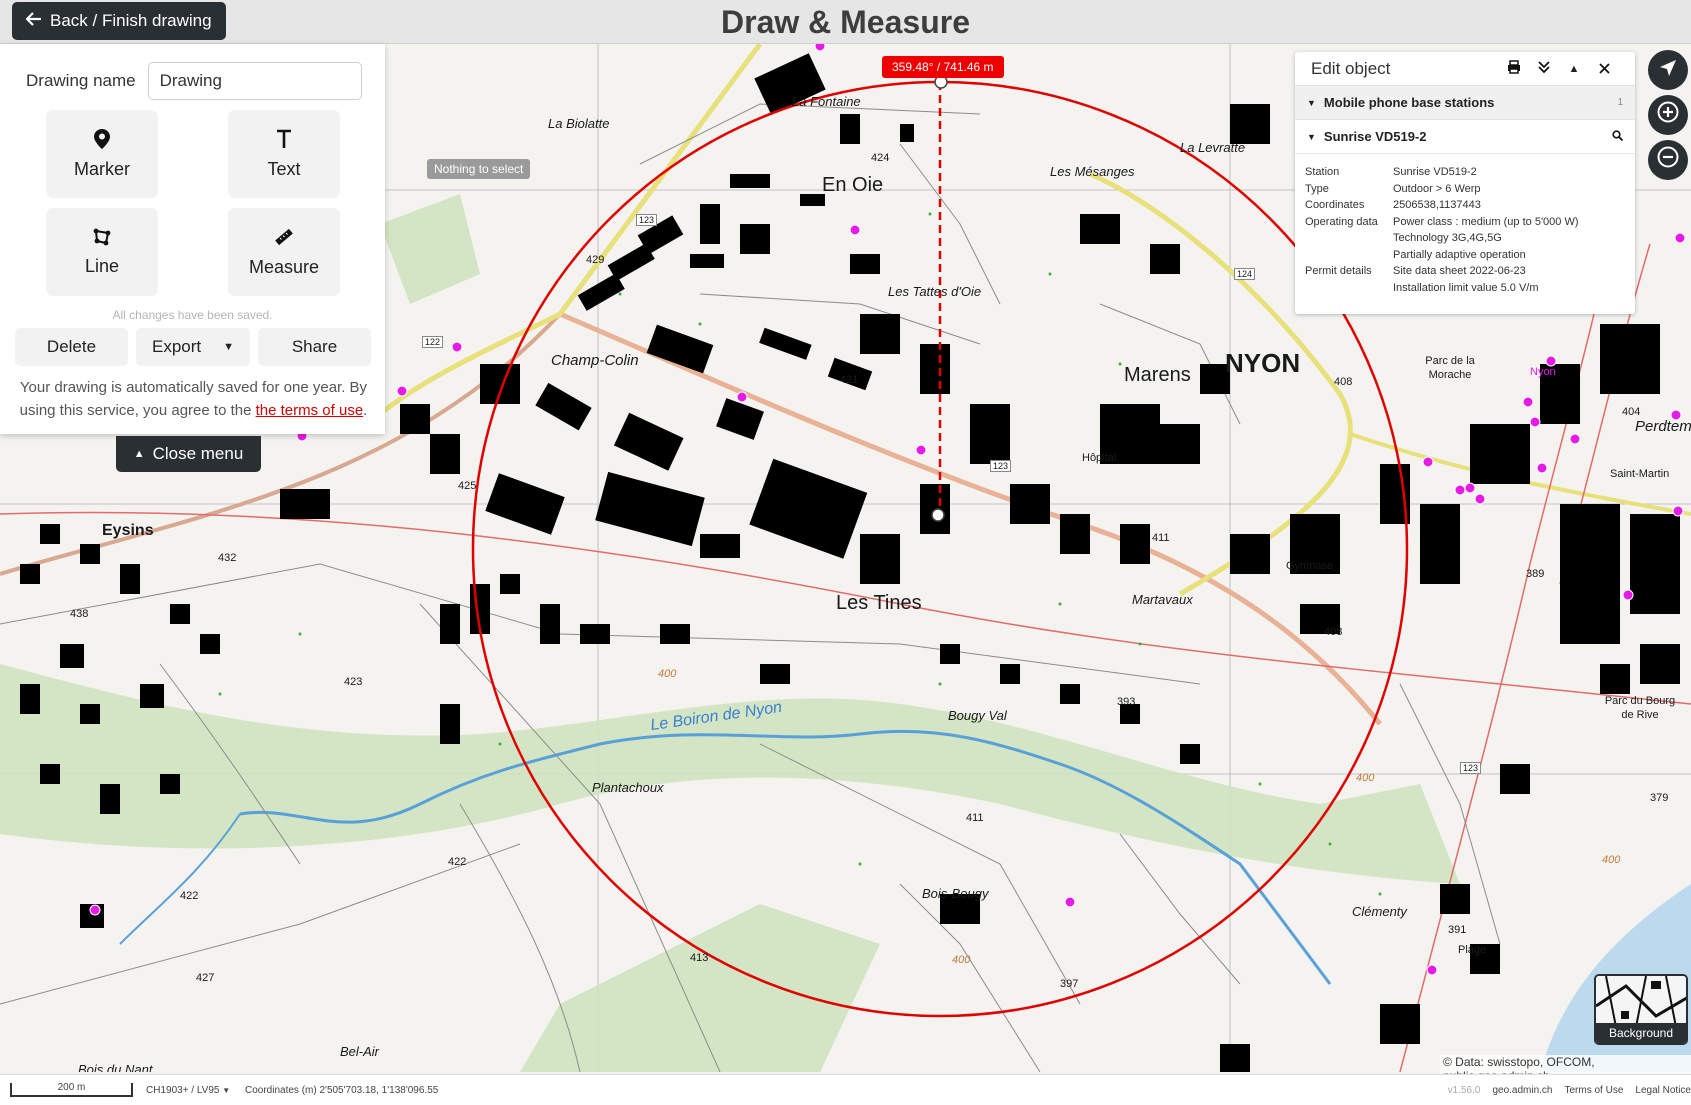 Image resolution: width=1691 pixels, height=1105 pixels. Describe the element at coordinates (284, 252) in the screenshot. I see `measure-tool-button: Measure` at that location.